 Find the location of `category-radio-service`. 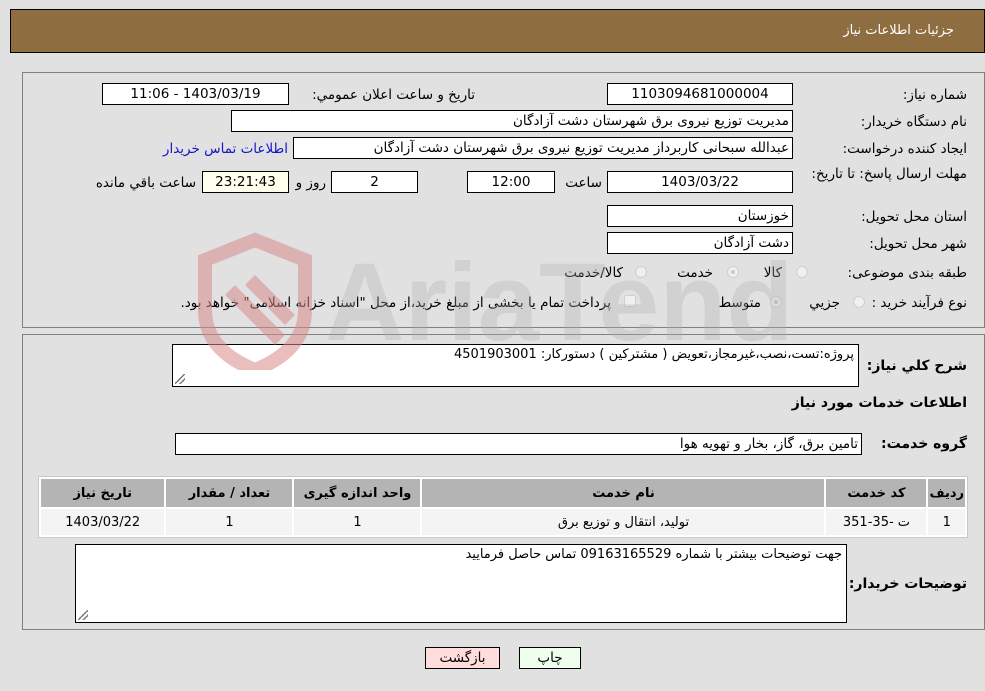

category-radio-service is located at coordinates (733, 272).